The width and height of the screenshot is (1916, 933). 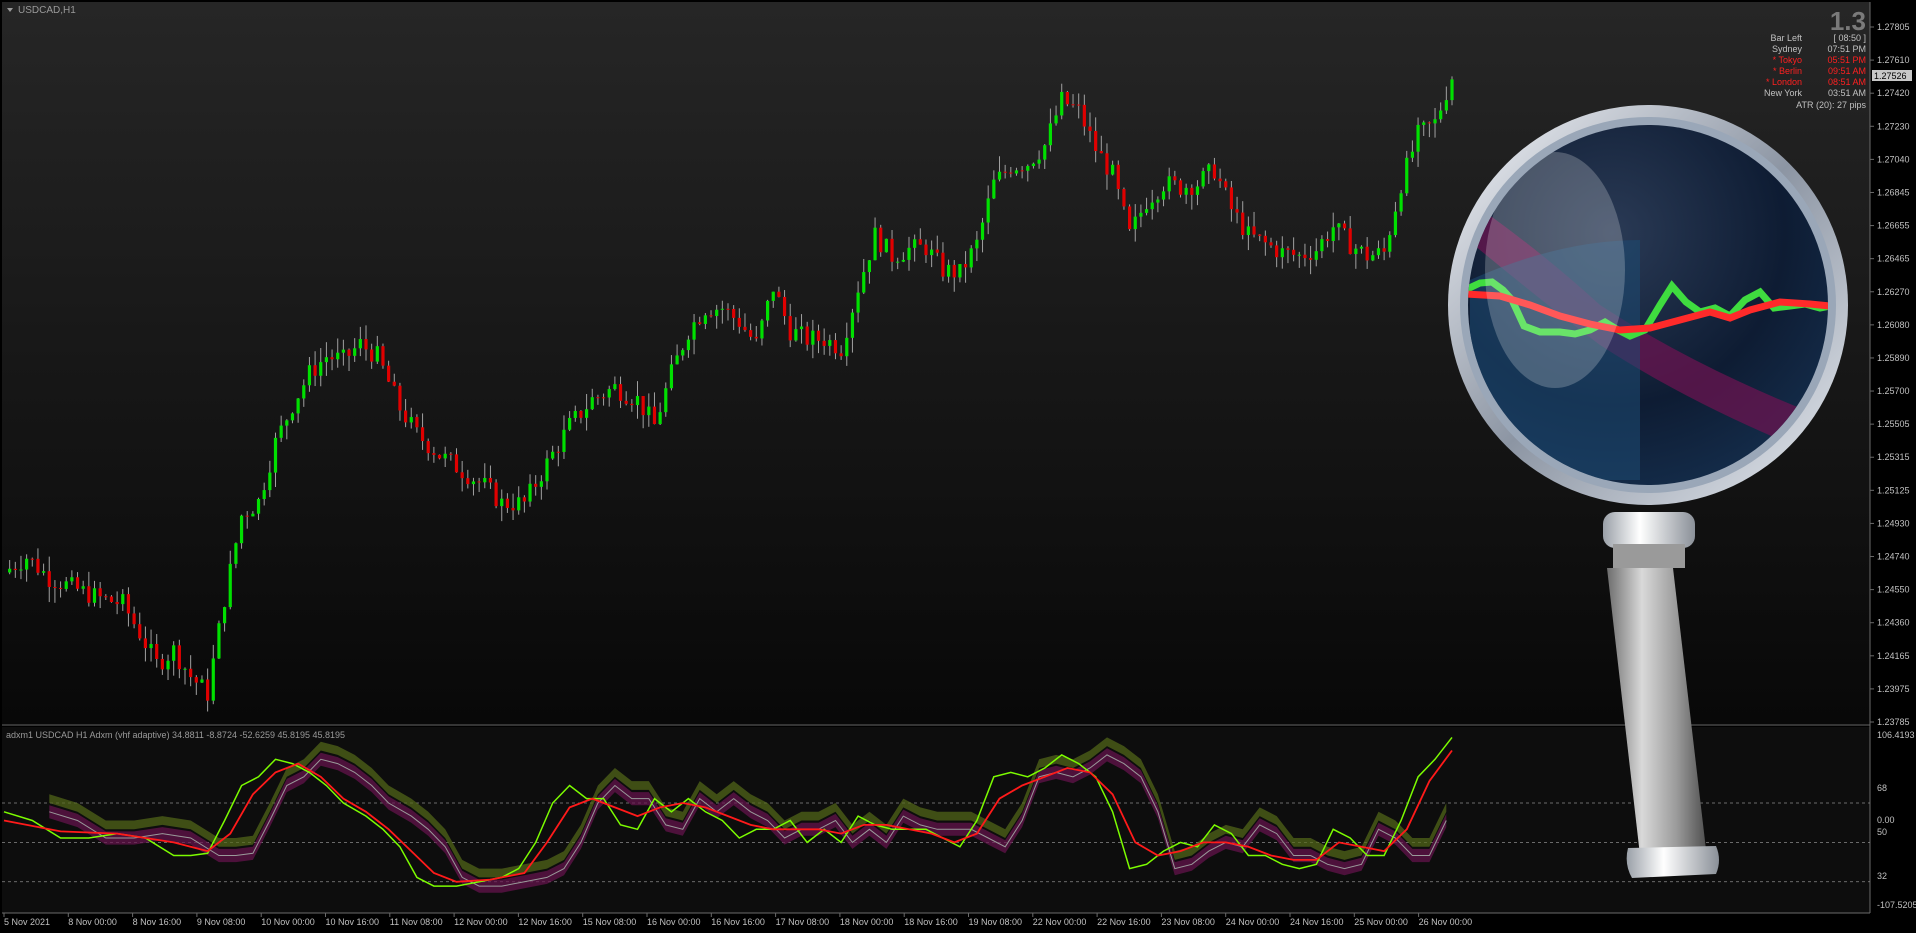 I want to click on time-tick-label: 8 Nov 16:00, so click(x=157, y=922).